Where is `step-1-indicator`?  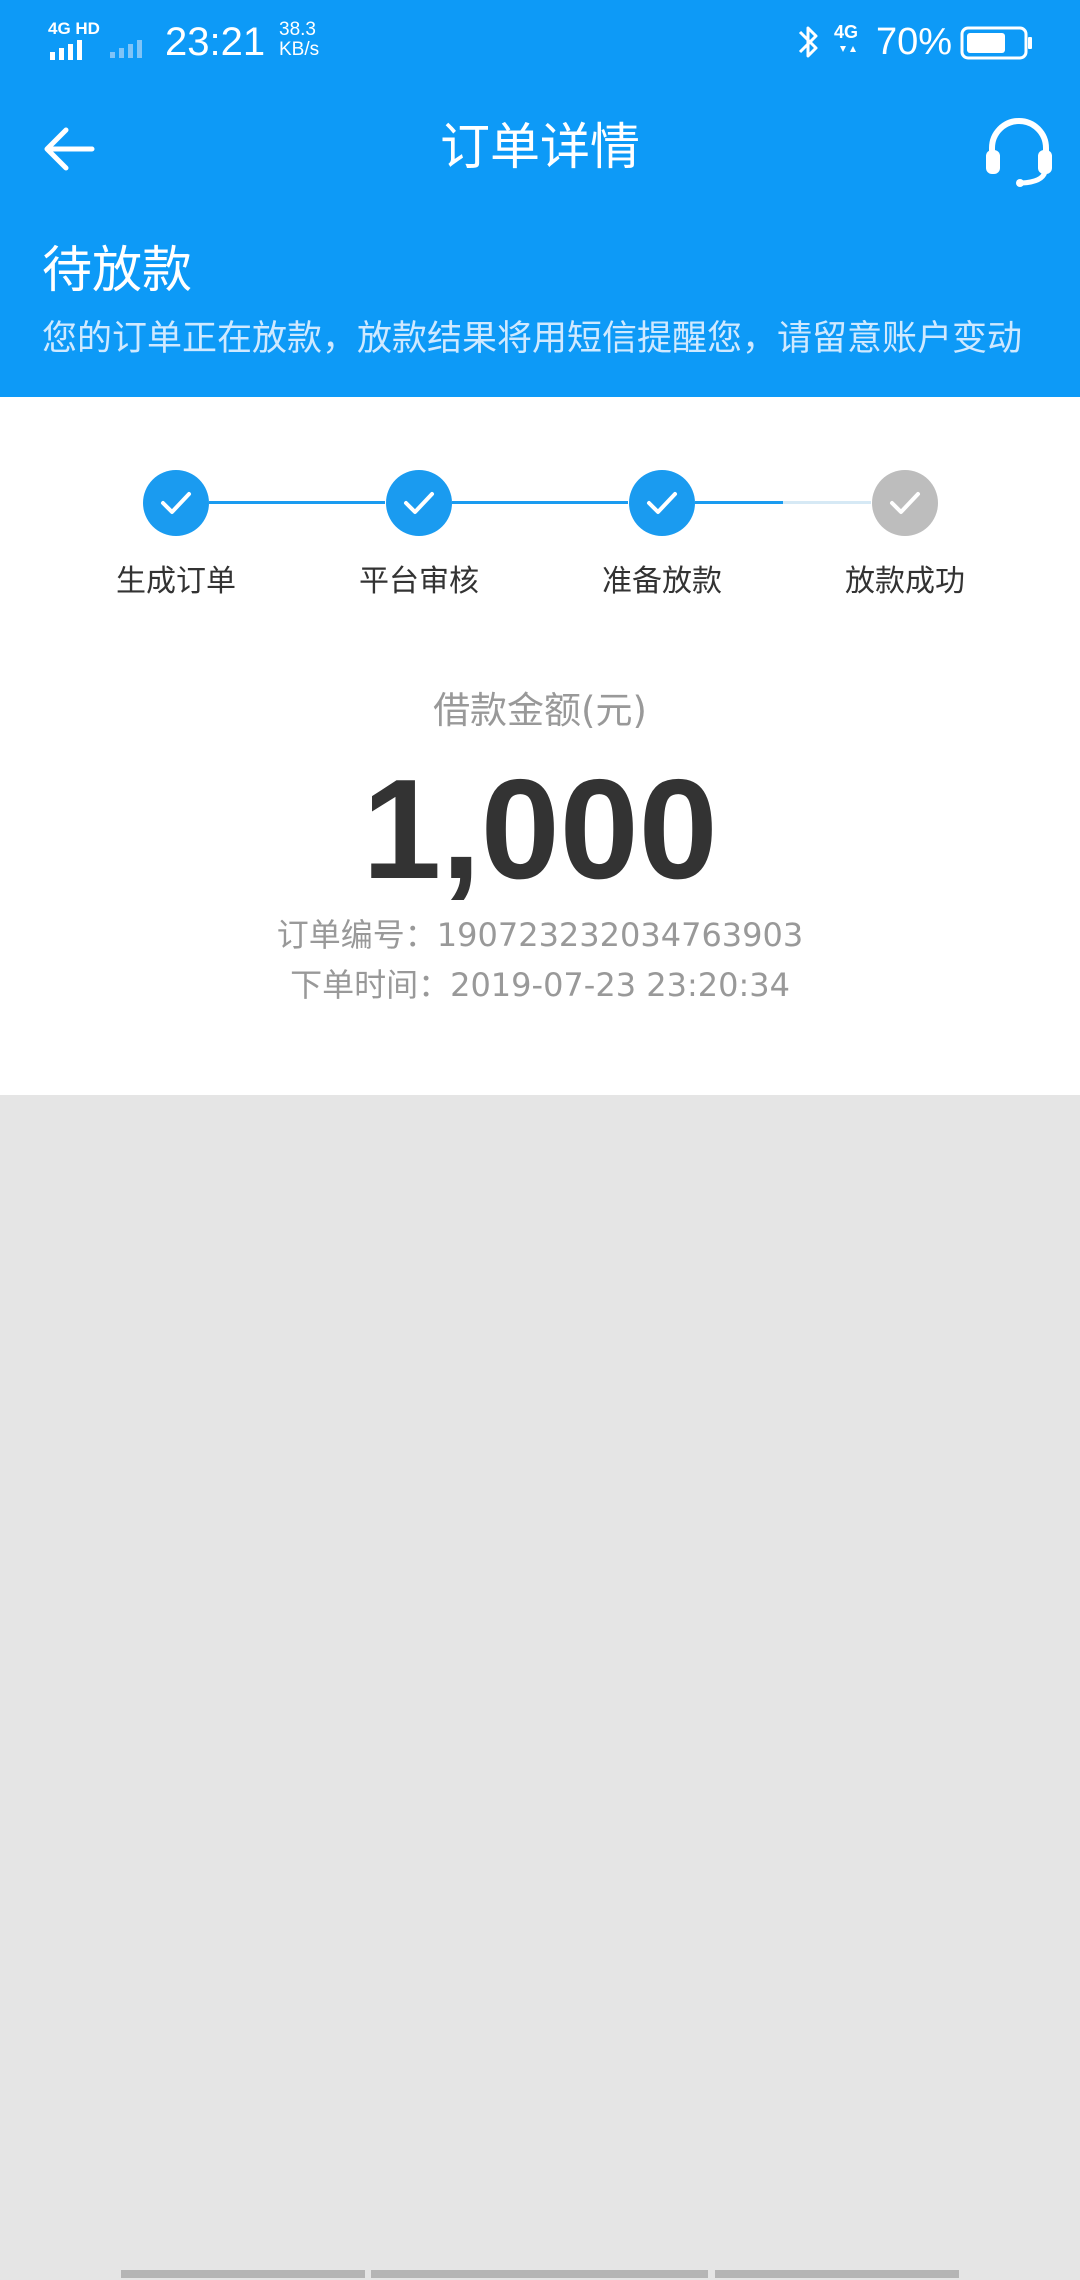
step-1-indicator is located at coordinates (176, 503).